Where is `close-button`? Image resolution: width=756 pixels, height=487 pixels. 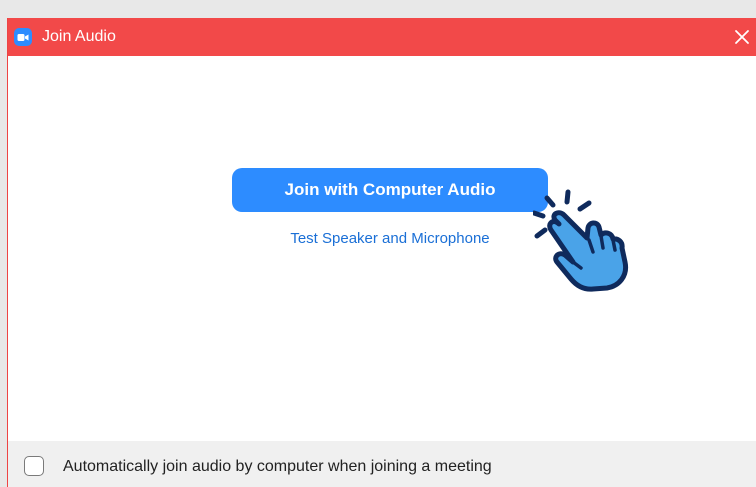
close-button is located at coordinates (742, 37).